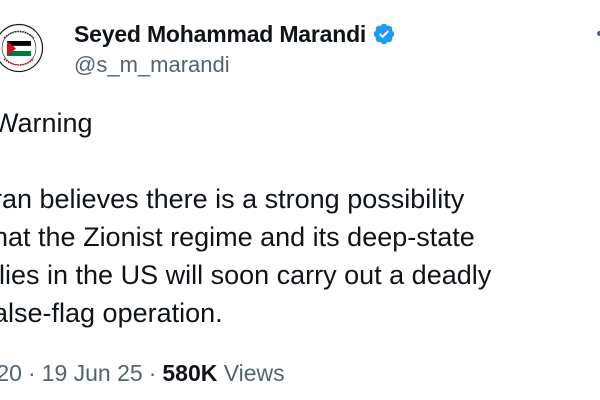  I want to click on tweet-time: :20, so click(11, 373).